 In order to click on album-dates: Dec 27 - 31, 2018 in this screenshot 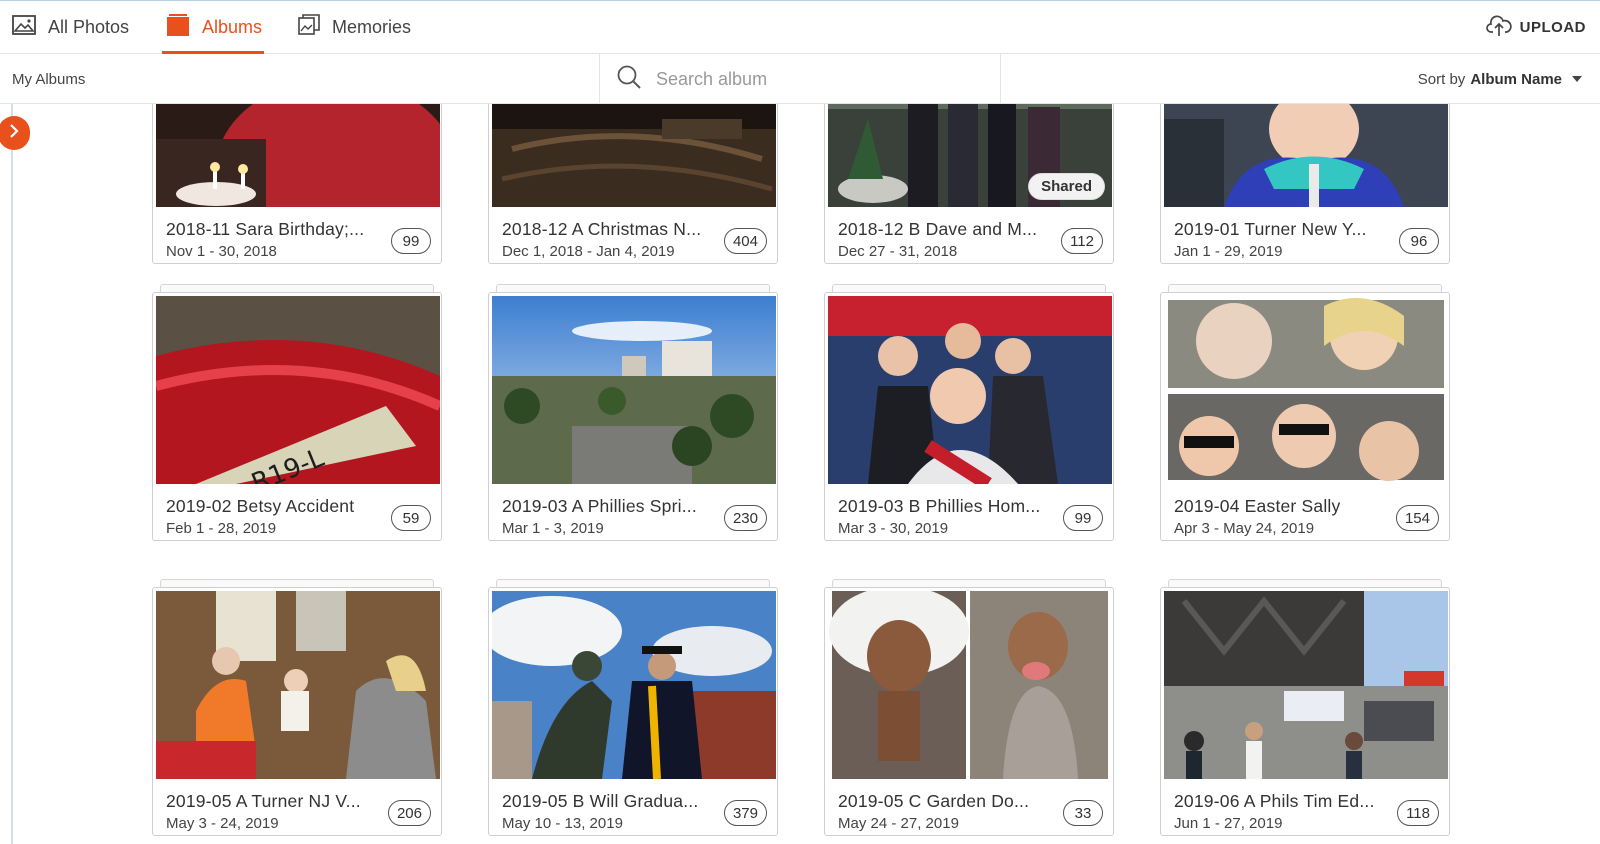, I will do `click(898, 251)`.